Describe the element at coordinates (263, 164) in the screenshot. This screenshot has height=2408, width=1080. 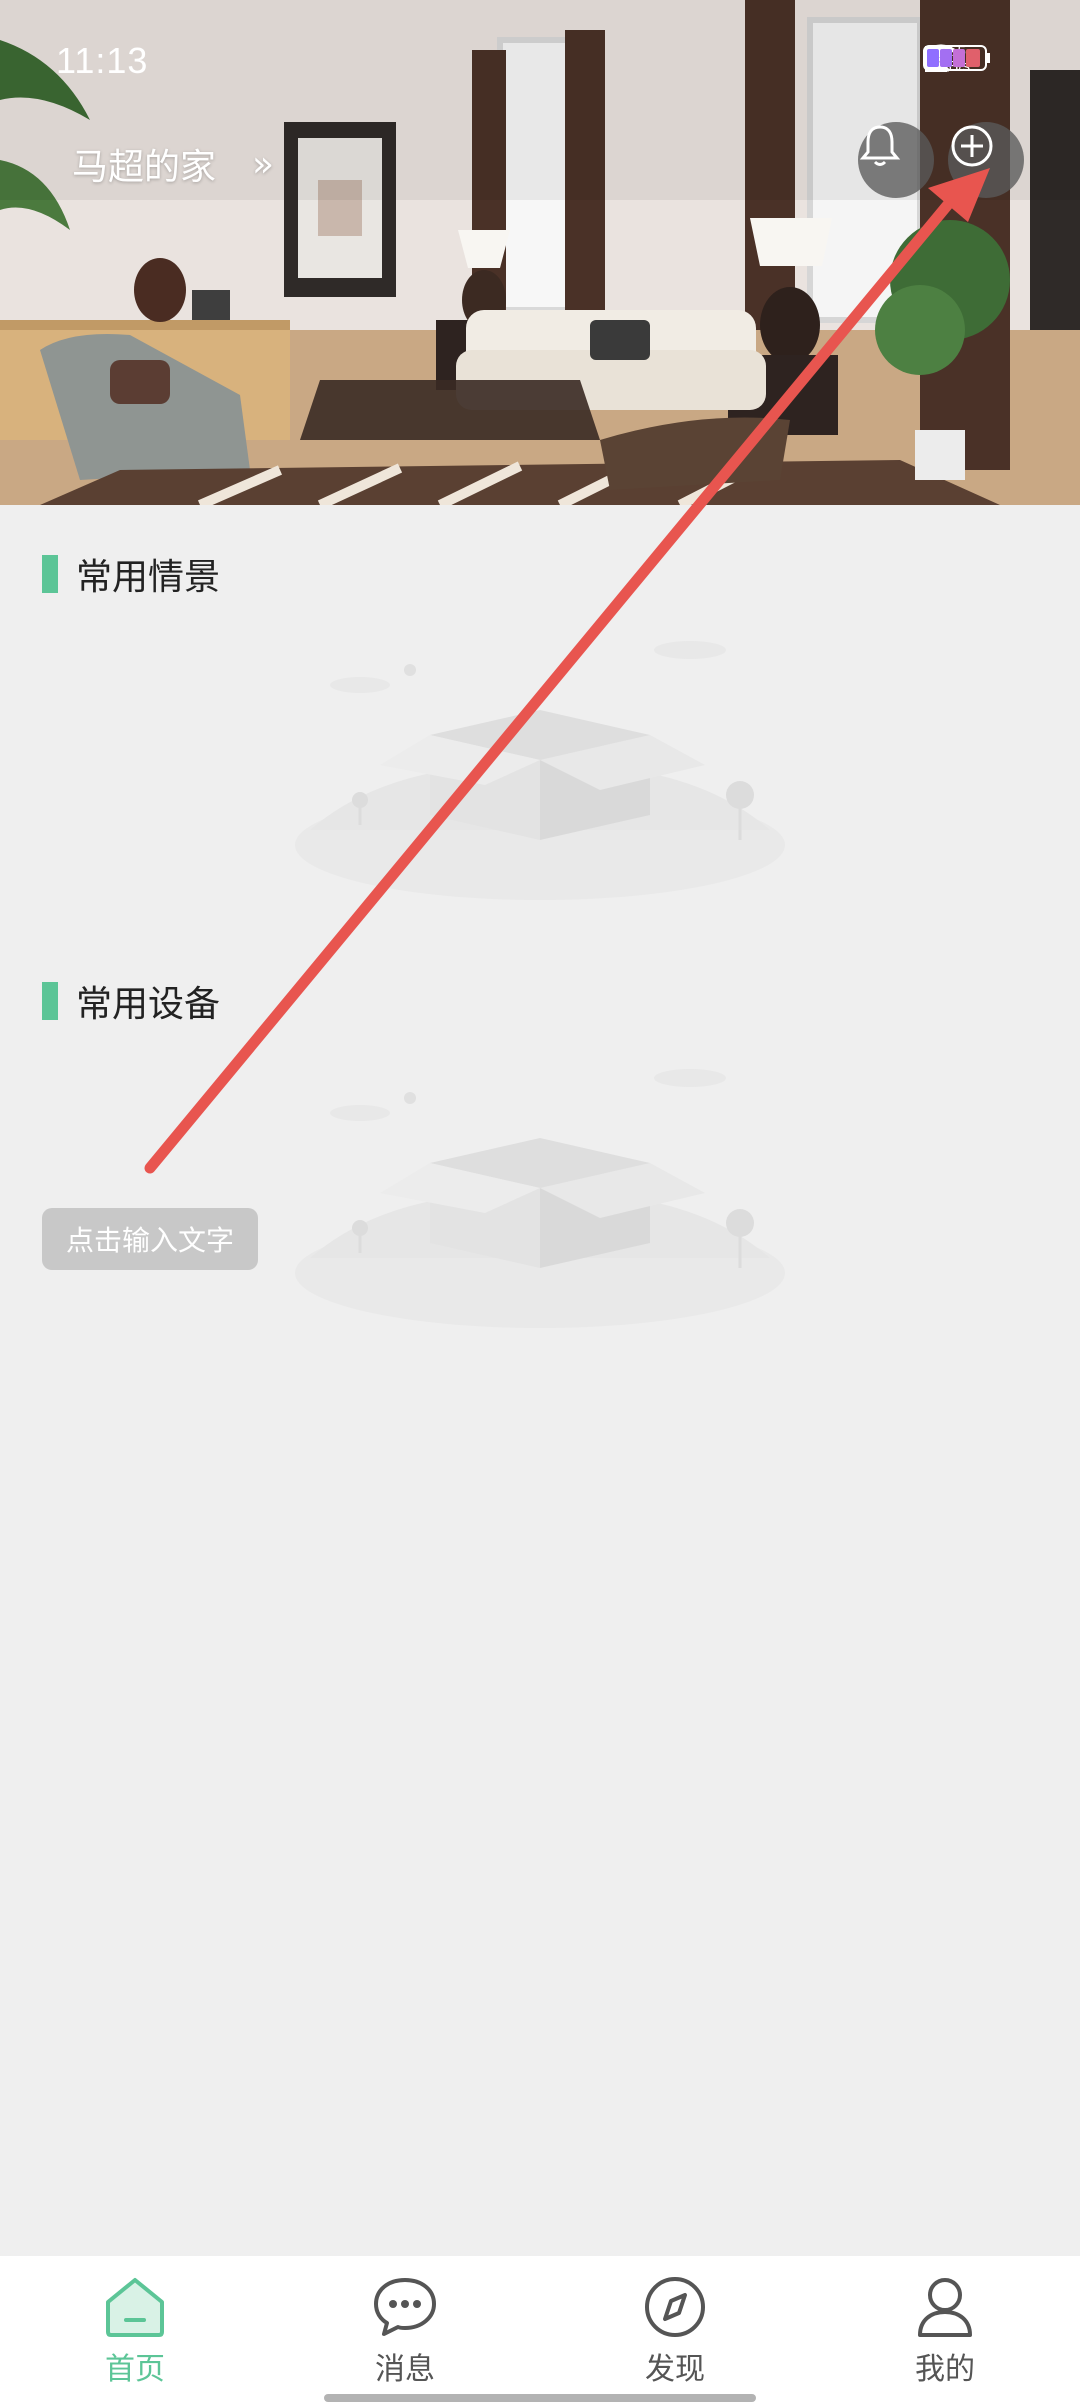
I see `double-chevron-icon: »` at that location.